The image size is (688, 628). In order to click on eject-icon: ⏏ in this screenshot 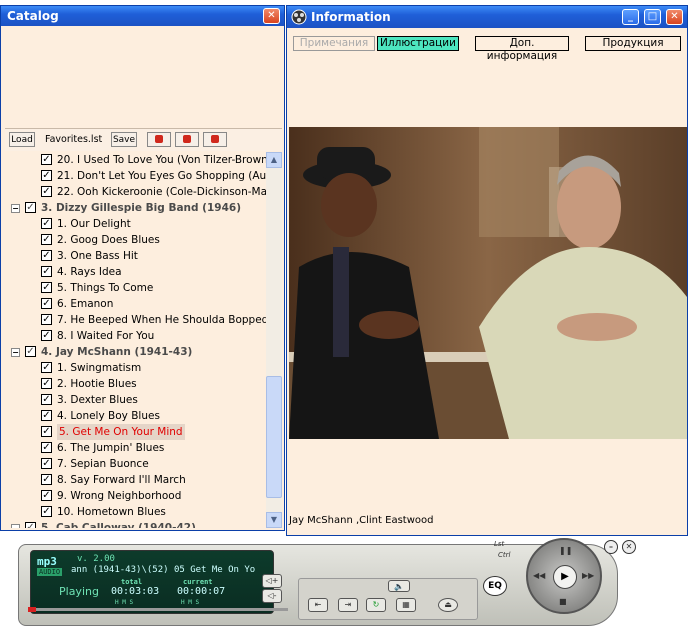, I will do `click(448, 605)`.